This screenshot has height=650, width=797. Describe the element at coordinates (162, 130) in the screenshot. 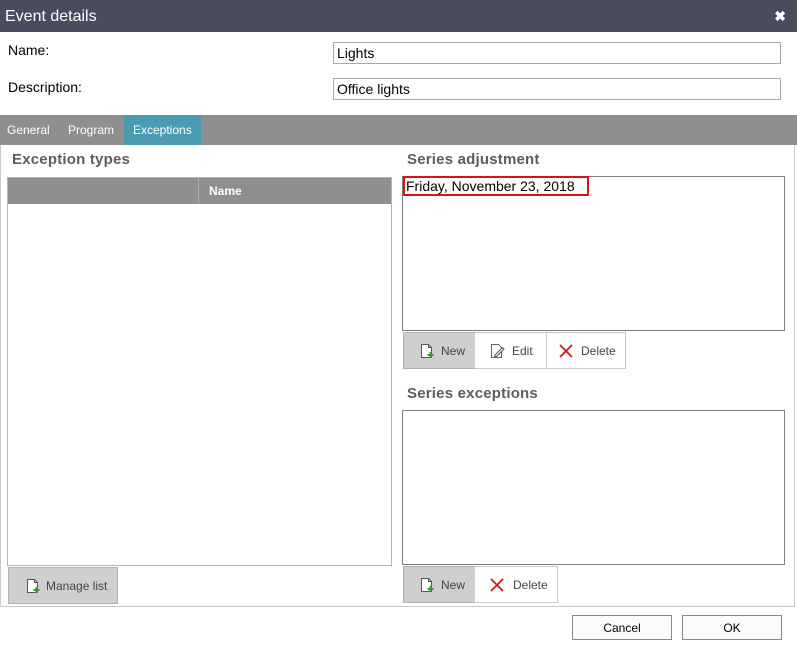

I see `tab-exceptions: Exceptions` at that location.